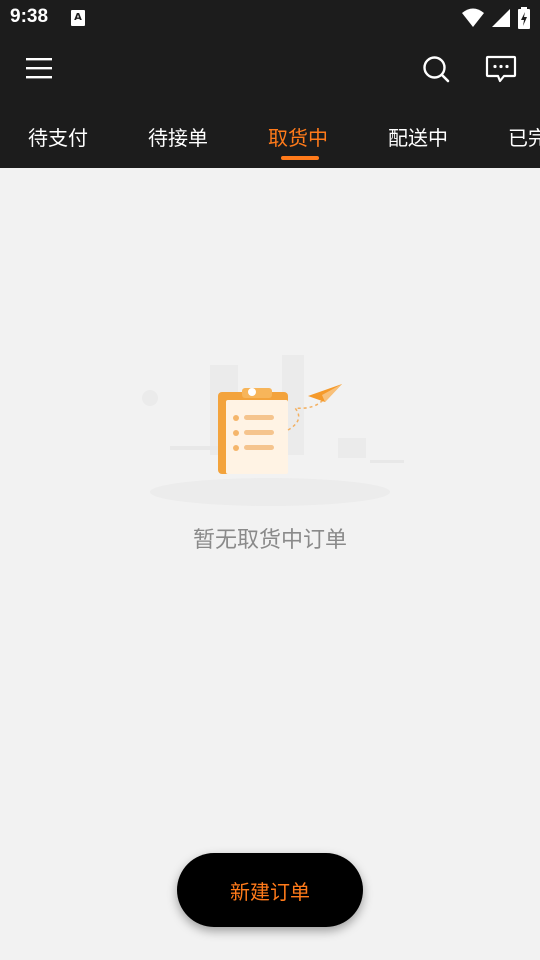  I want to click on wifi-icon, so click(473, 17).